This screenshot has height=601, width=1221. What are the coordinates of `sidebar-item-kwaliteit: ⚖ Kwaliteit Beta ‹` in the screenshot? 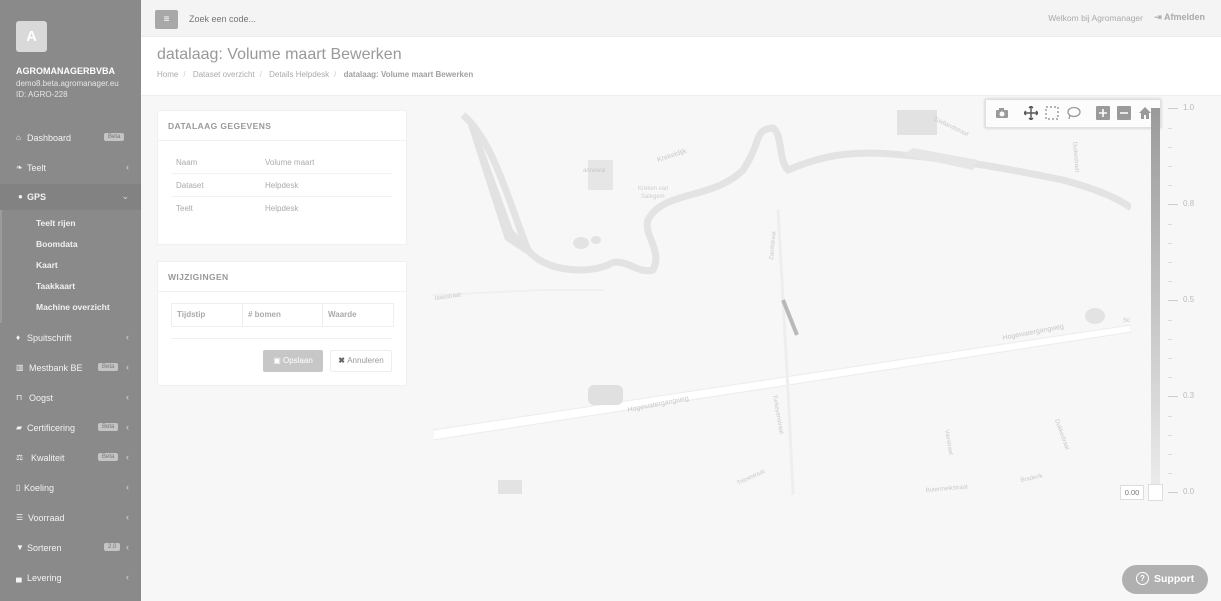 It's located at (70, 458).